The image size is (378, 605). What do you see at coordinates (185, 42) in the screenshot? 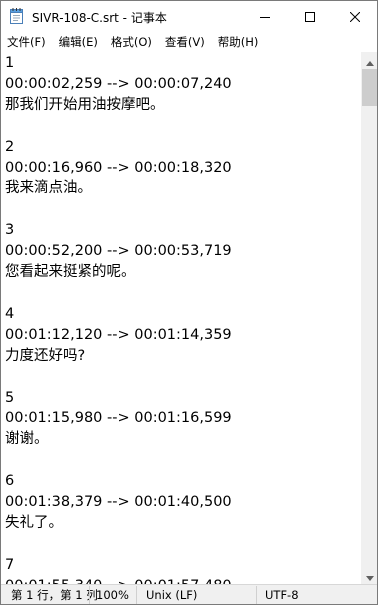
I see `menu-view: 查看(V)` at bounding box center [185, 42].